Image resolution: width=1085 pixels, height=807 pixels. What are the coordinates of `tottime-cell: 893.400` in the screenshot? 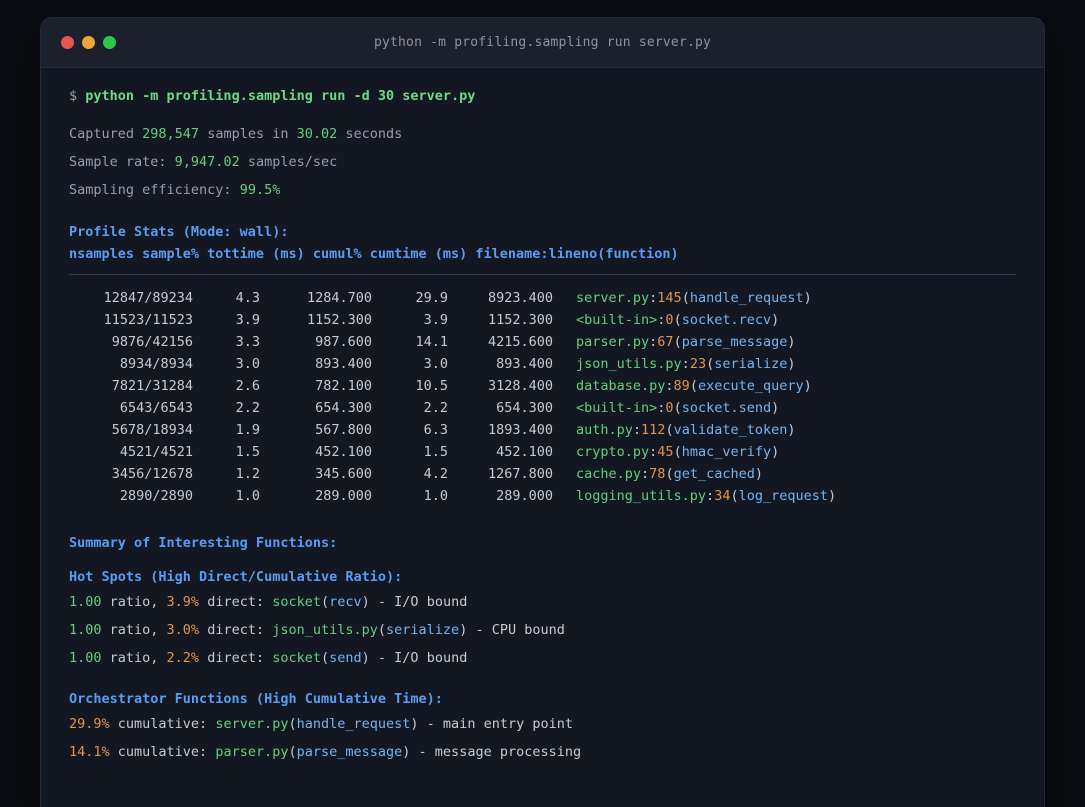 It's located at (343, 364).